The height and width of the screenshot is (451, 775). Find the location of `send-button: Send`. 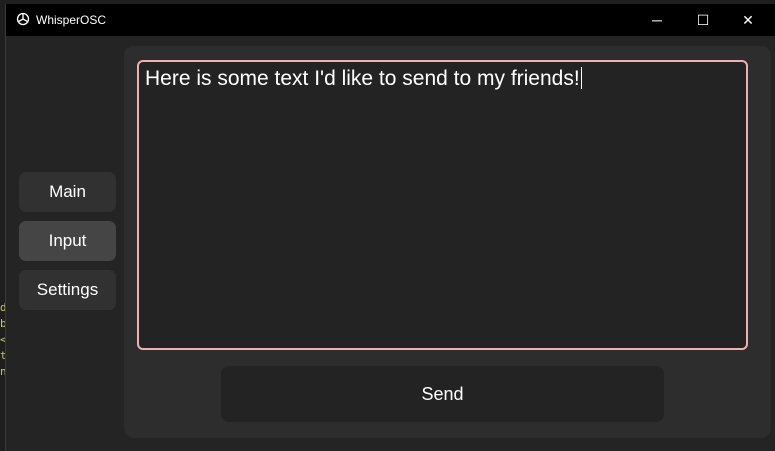

send-button: Send is located at coordinates (442, 394).